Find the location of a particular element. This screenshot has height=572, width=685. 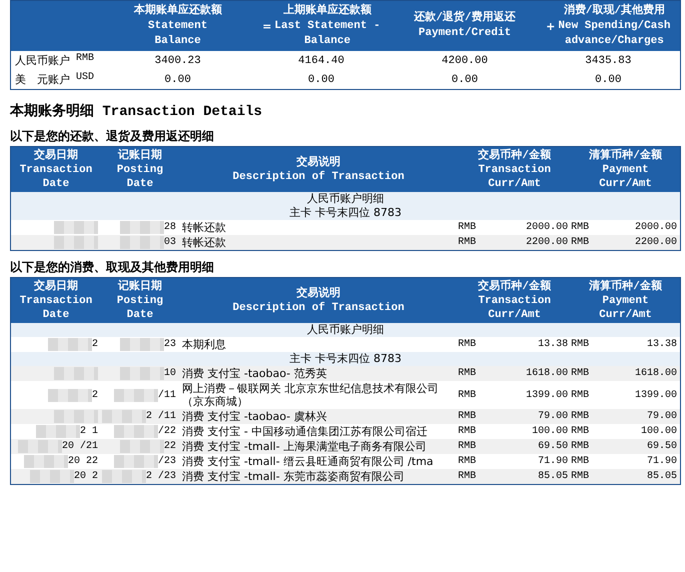

date-fragment: 2 /23 is located at coordinates (161, 476).